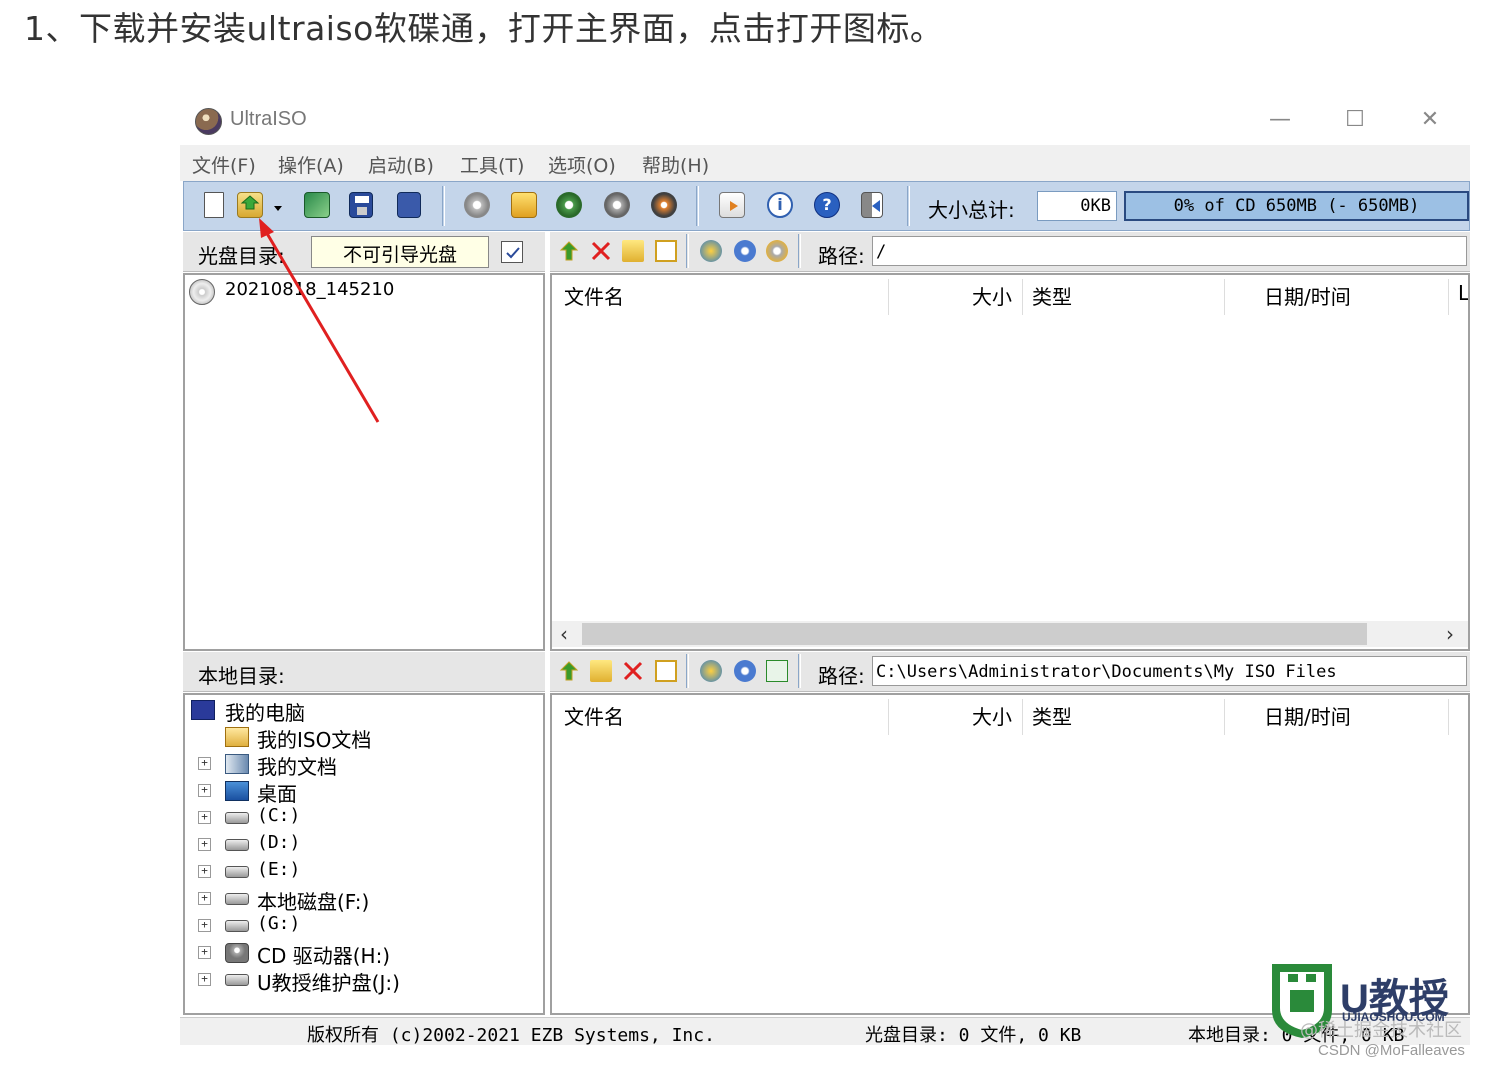  What do you see at coordinates (974, 634) in the screenshot?
I see `scrollbar-thumb` at bounding box center [974, 634].